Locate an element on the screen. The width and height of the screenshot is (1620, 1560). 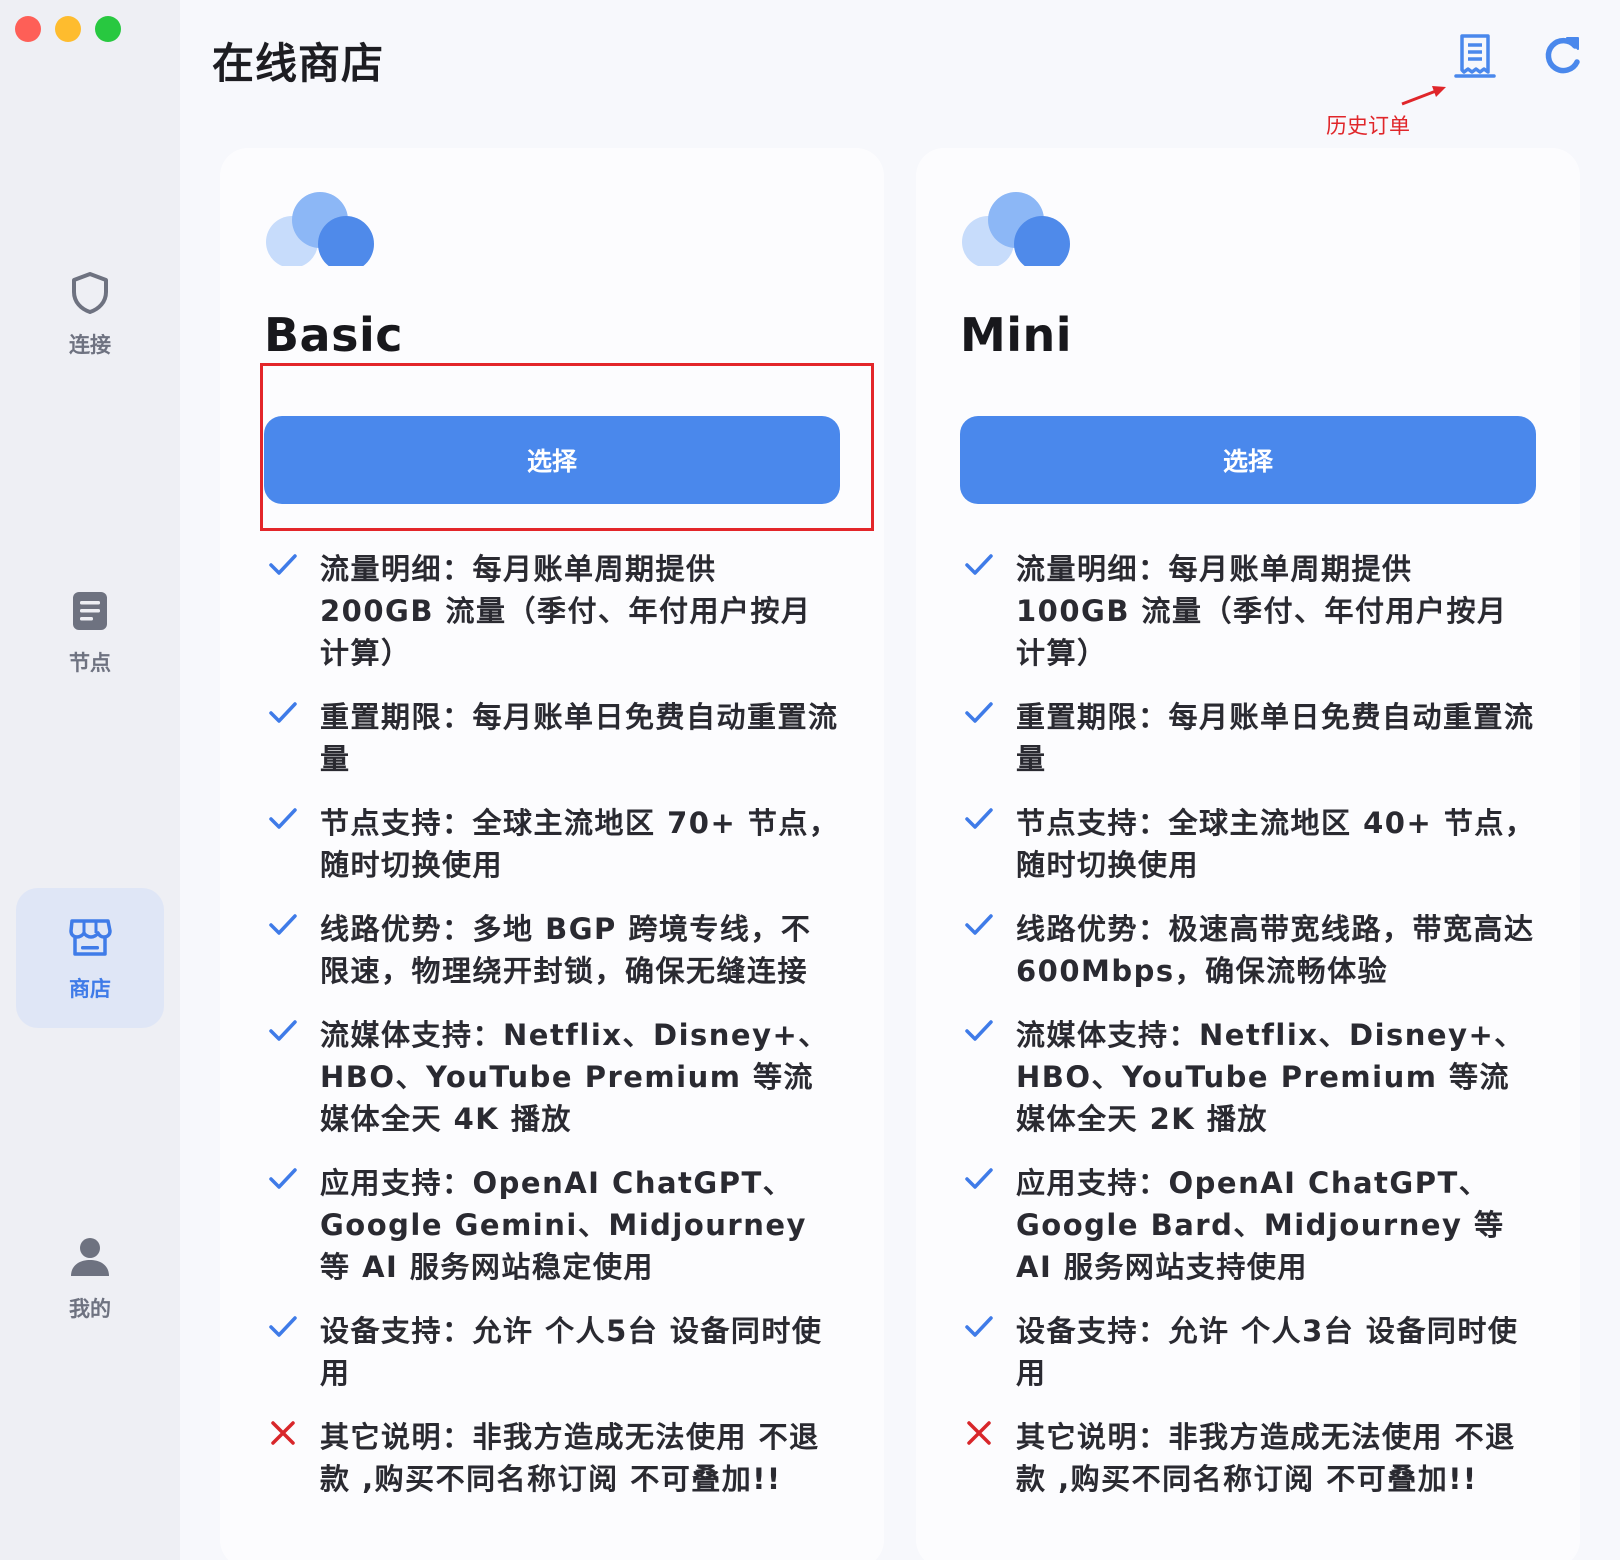
select-plan-mini-button: 选择 is located at coordinates (1248, 460).